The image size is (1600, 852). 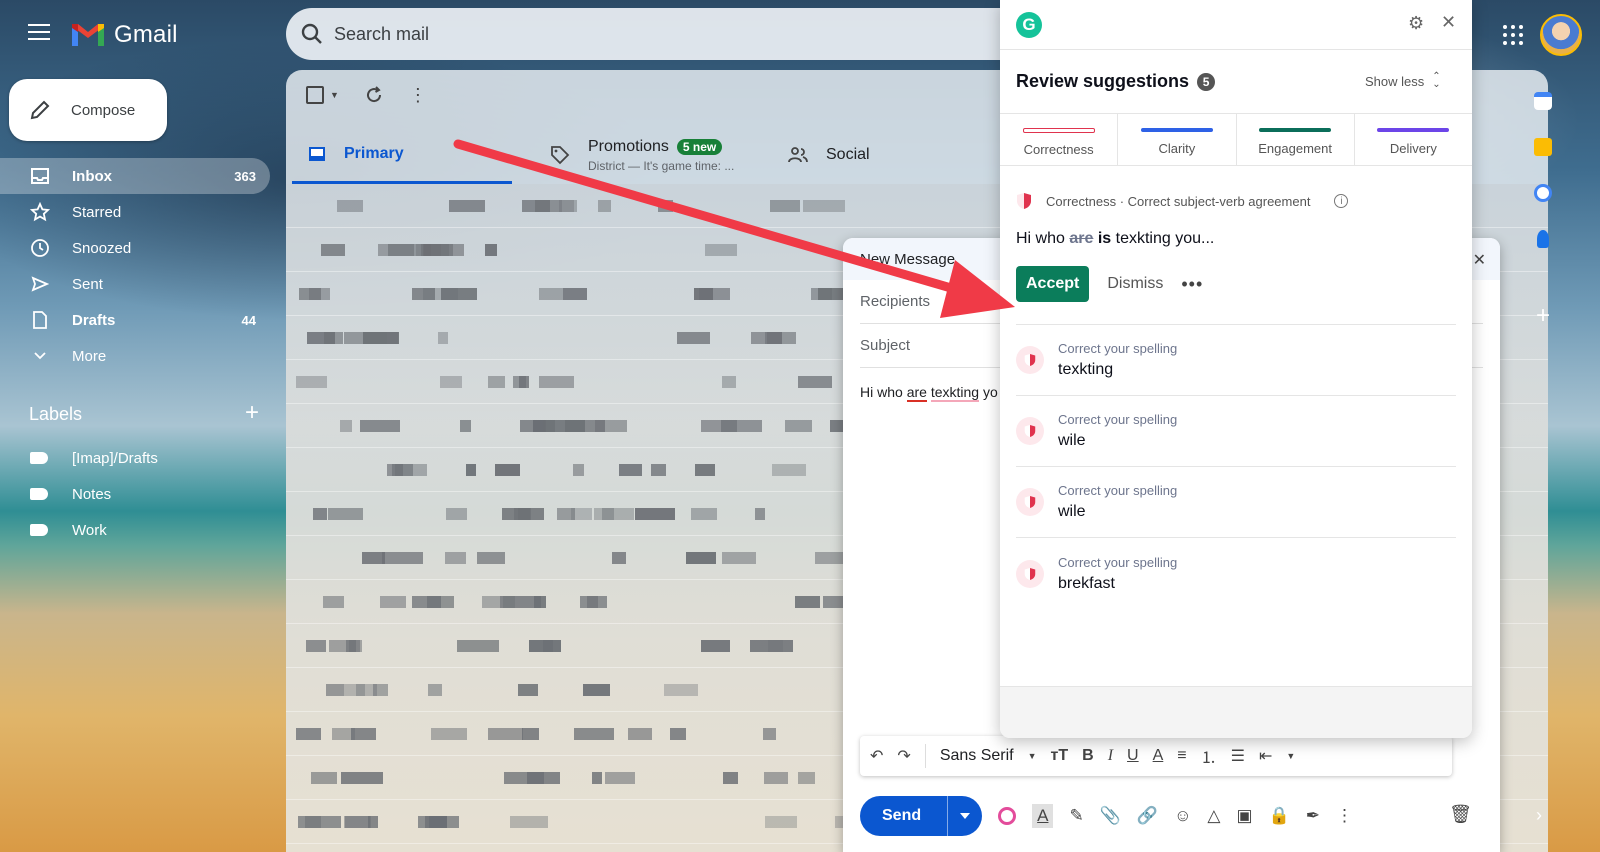 I want to click on magic-write-icon: ✎, so click(x=1076, y=816).